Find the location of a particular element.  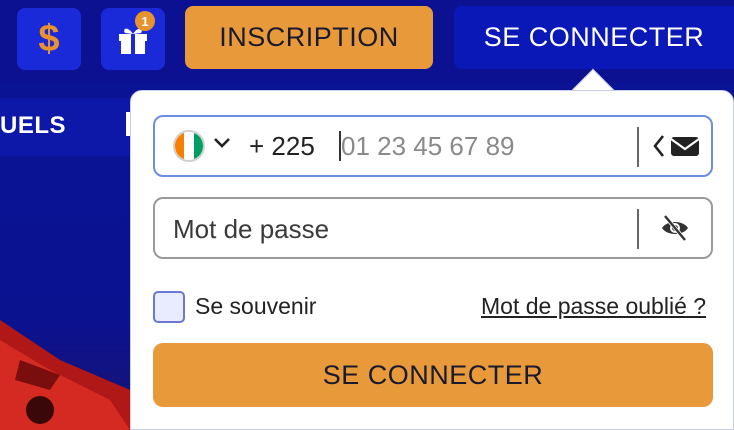

currency-button: $ is located at coordinates (49, 39).